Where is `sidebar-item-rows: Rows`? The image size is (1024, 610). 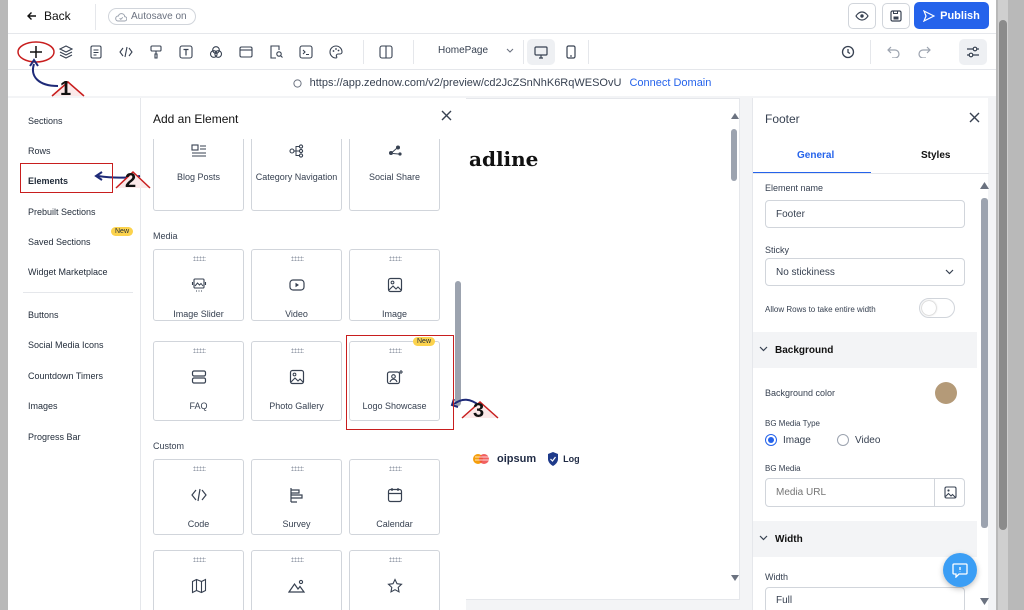
sidebar-item-rows: Rows is located at coordinates (39, 151).